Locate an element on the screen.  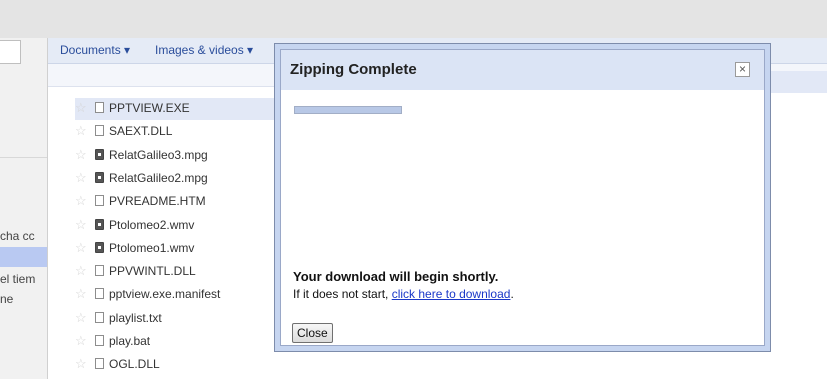
file-row: ☆ RelatGalileo3.mpg is located at coordinates (190, 156).